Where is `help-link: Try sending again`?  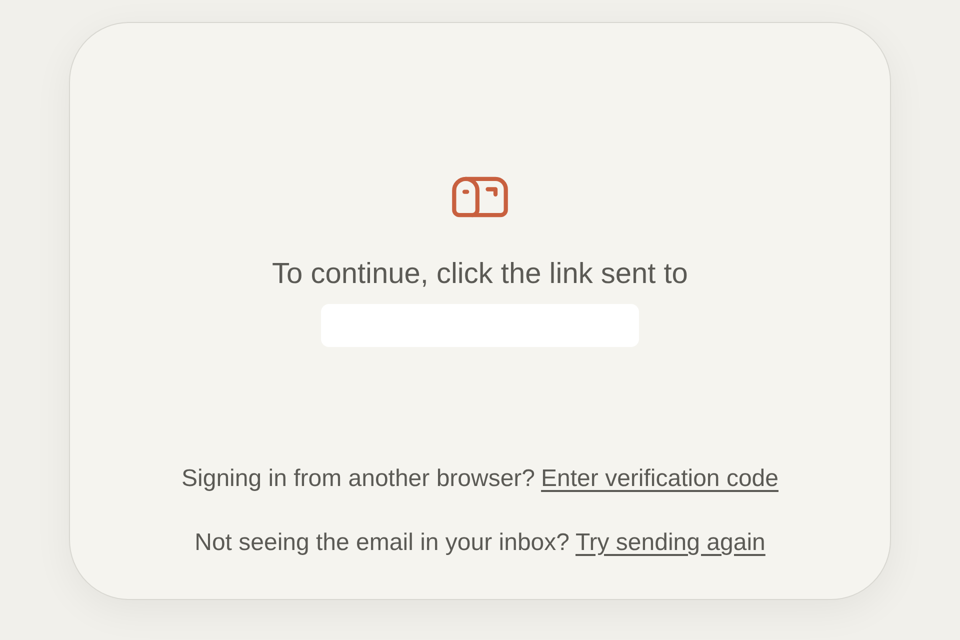
help-link: Try sending again is located at coordinates (671, 543).